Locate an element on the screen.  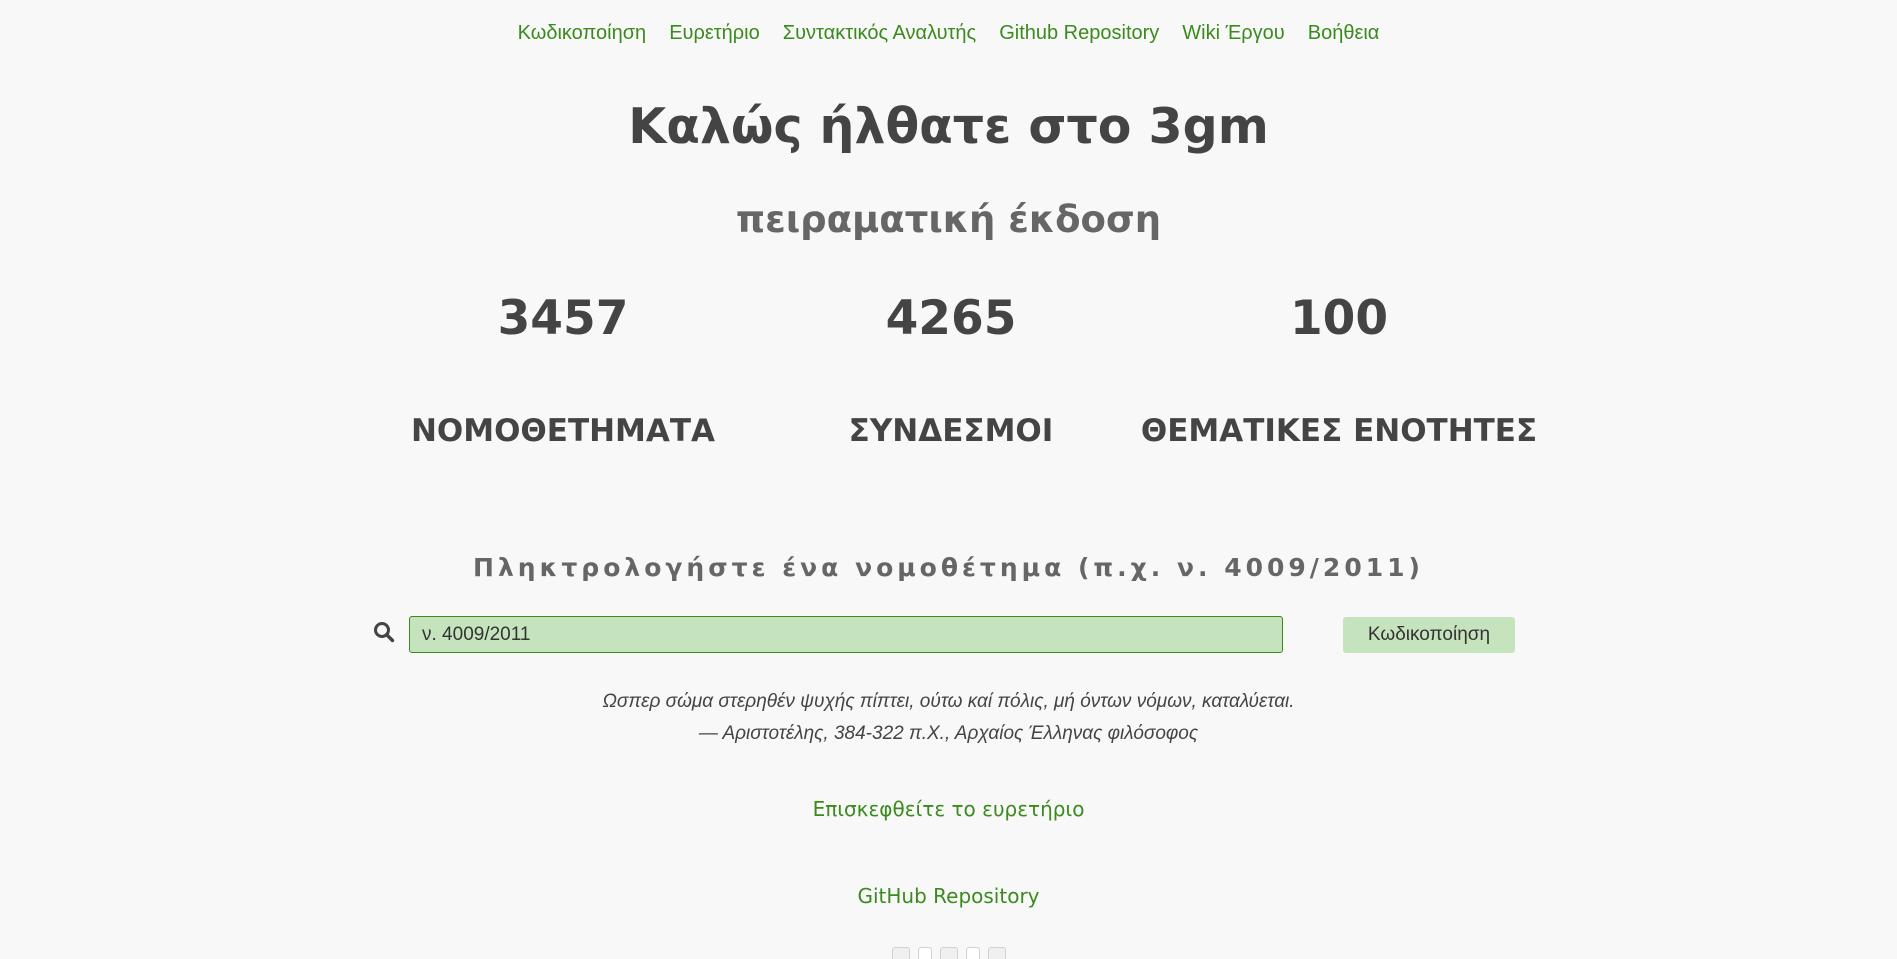
github-link-row: GitHub Repository is located at coordinates (948, 896).